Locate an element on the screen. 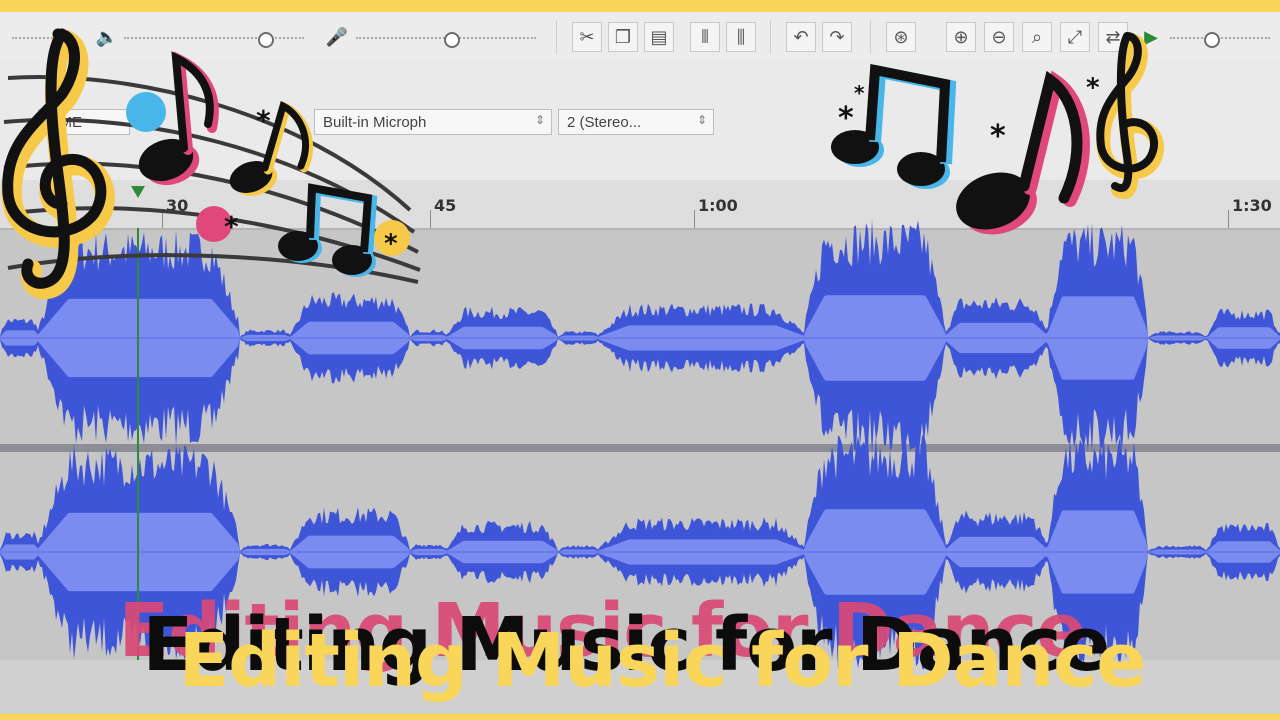  video-title: Editing Music for Dance is located at coordinates (662, 661).